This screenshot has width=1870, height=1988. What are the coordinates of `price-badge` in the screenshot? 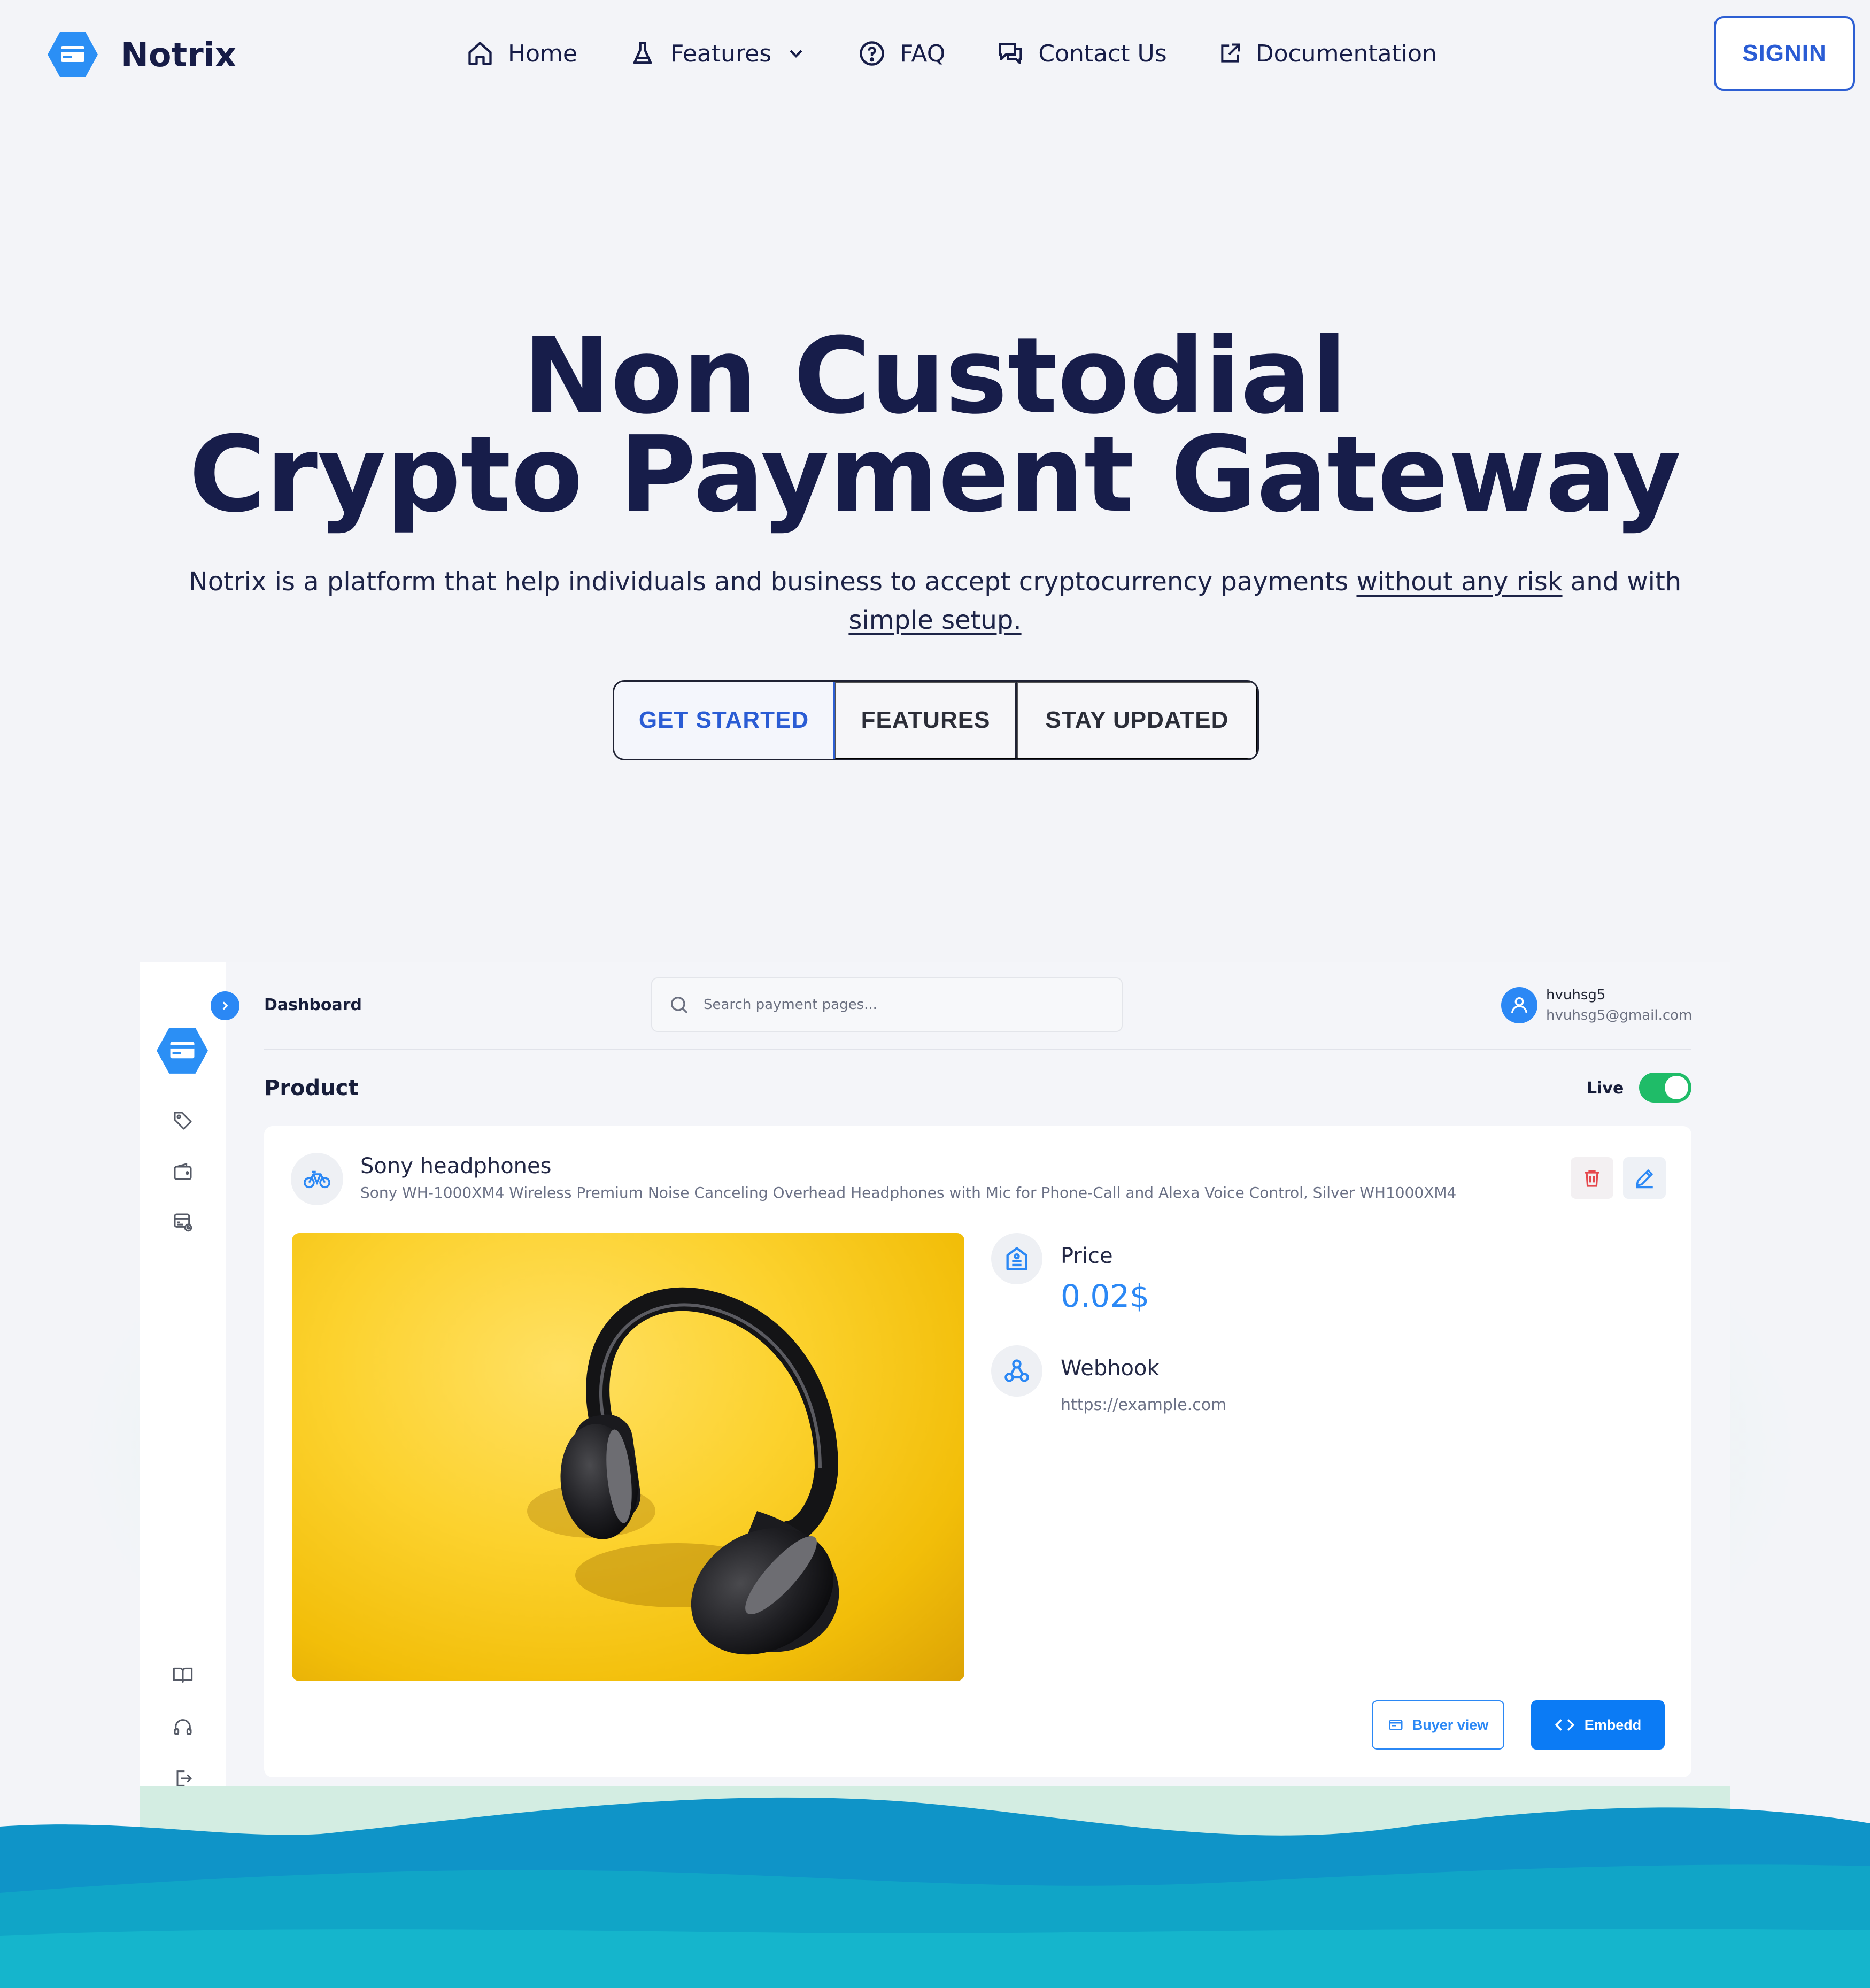 It's located at (1016, 1258).